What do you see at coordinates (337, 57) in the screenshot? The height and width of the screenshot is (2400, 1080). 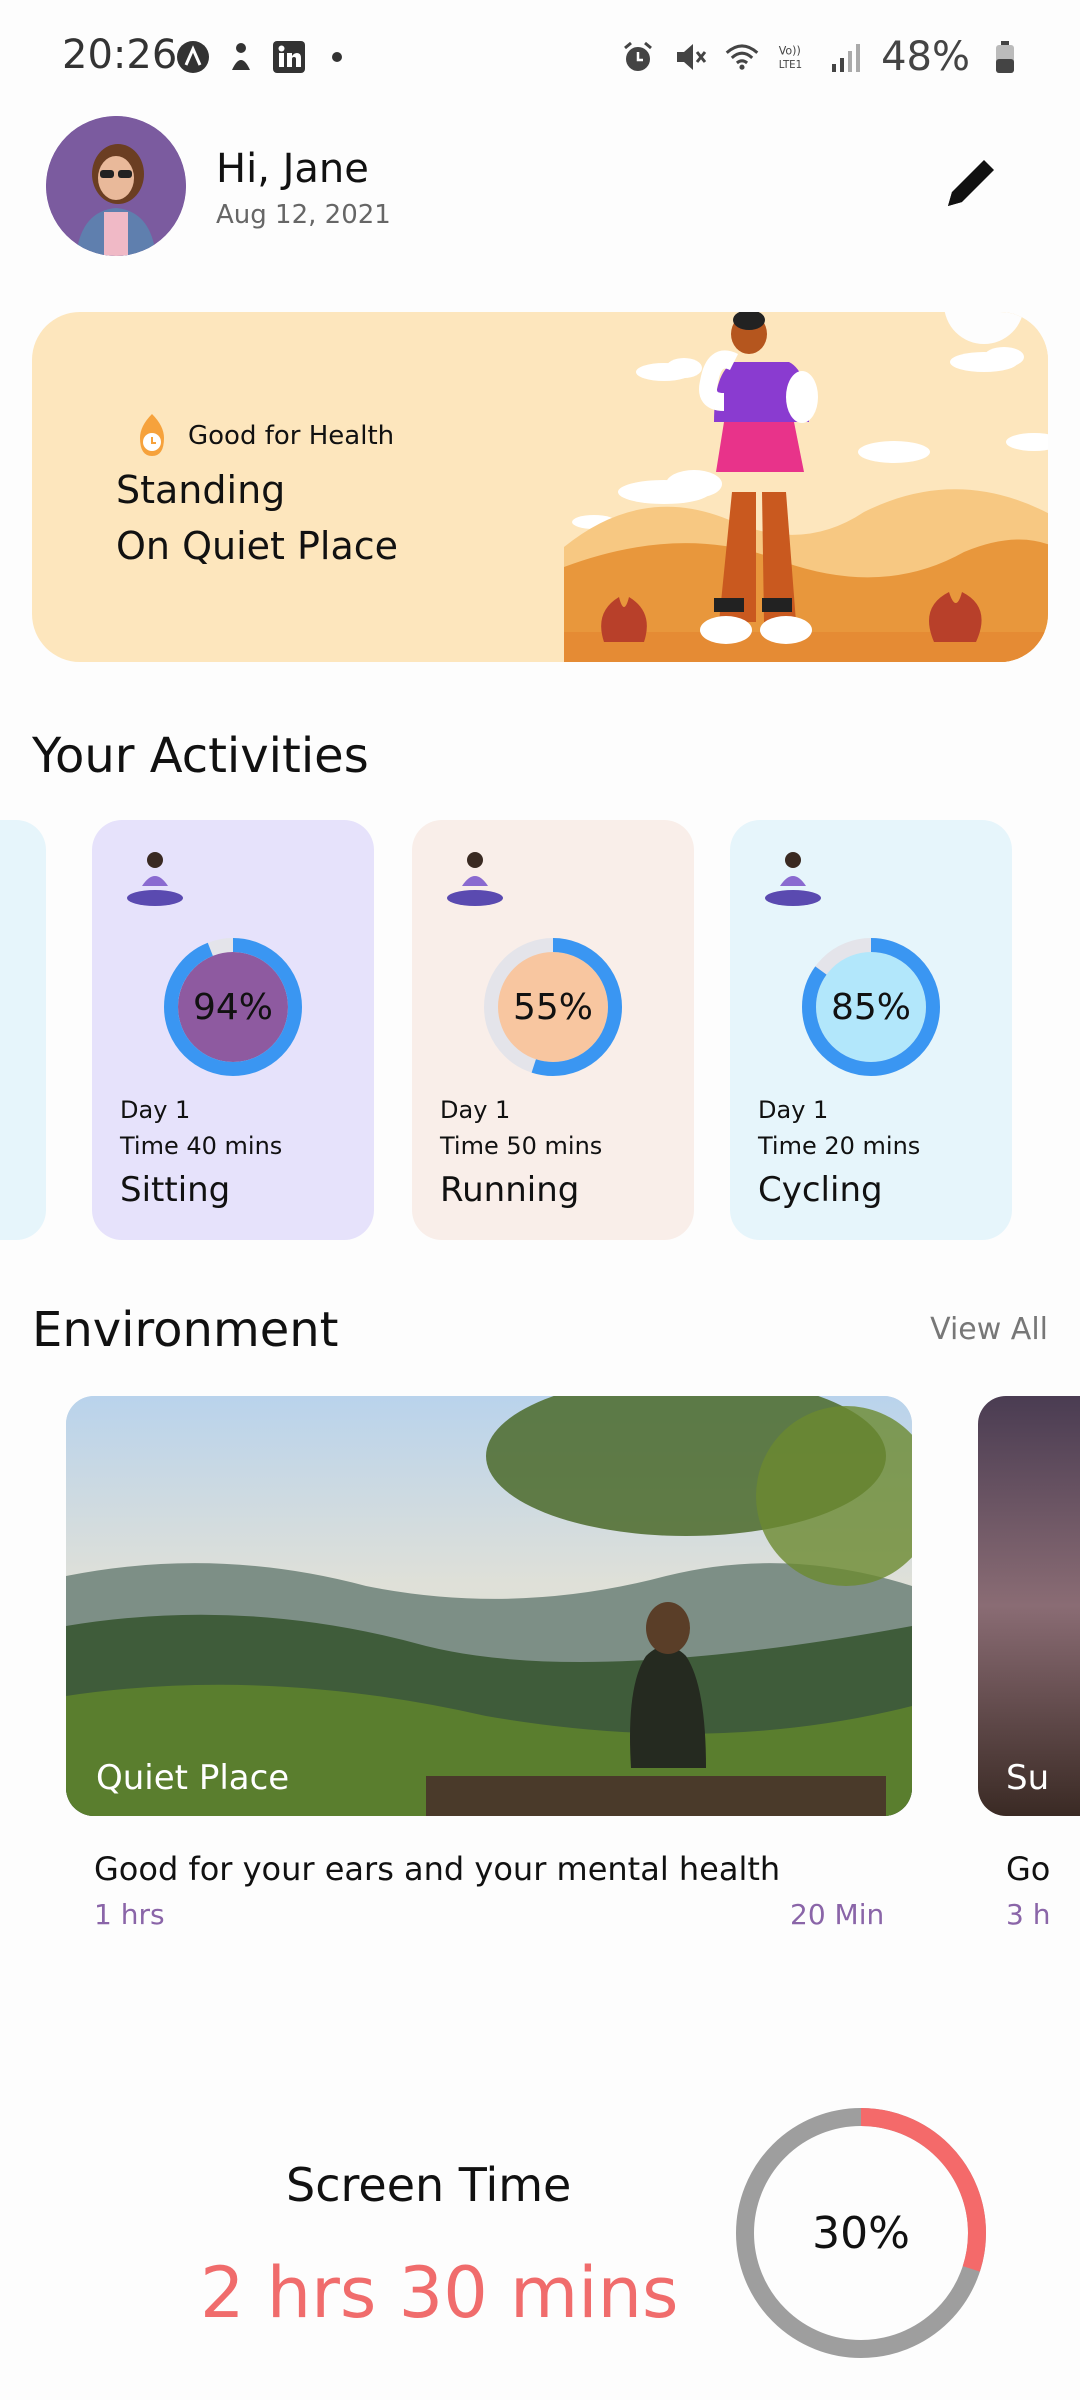 I see `dot-icon` at bounding box center [337, 57].